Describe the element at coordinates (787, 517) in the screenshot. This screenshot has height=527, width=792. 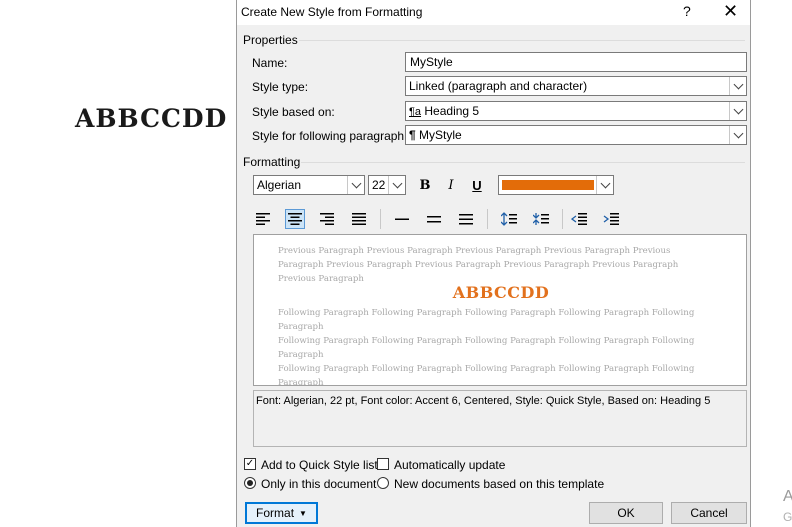
I see `corner-text-small: G` at that location.